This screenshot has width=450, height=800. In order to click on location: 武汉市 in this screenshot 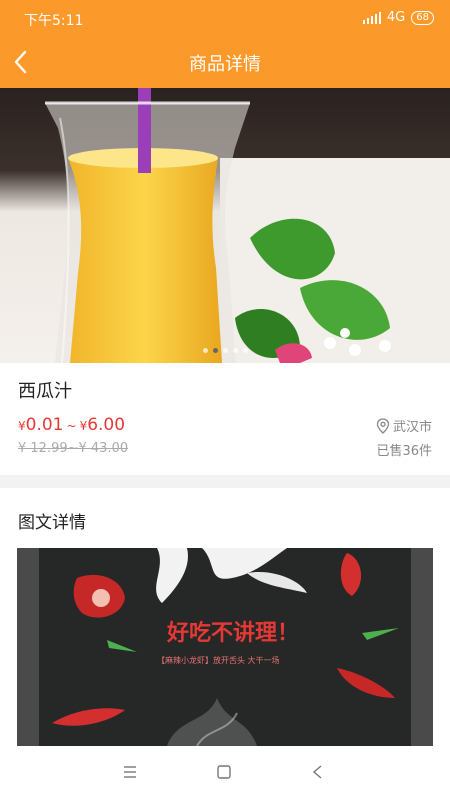, I will do `click(404, 425)`.